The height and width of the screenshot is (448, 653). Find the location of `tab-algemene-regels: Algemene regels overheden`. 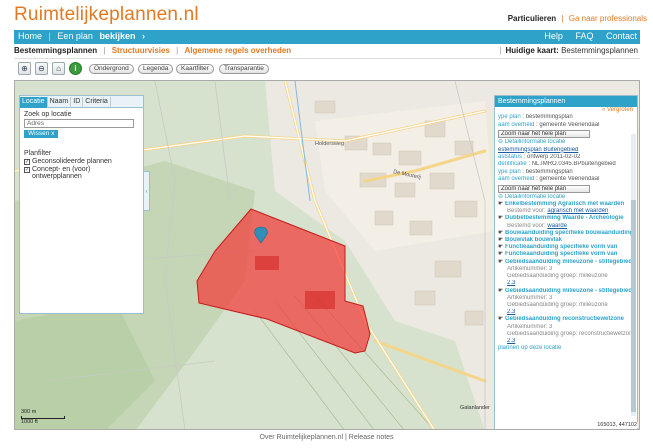

tab-algemene-regels: Algemene regels overheden is located at coordinates (237, 50).